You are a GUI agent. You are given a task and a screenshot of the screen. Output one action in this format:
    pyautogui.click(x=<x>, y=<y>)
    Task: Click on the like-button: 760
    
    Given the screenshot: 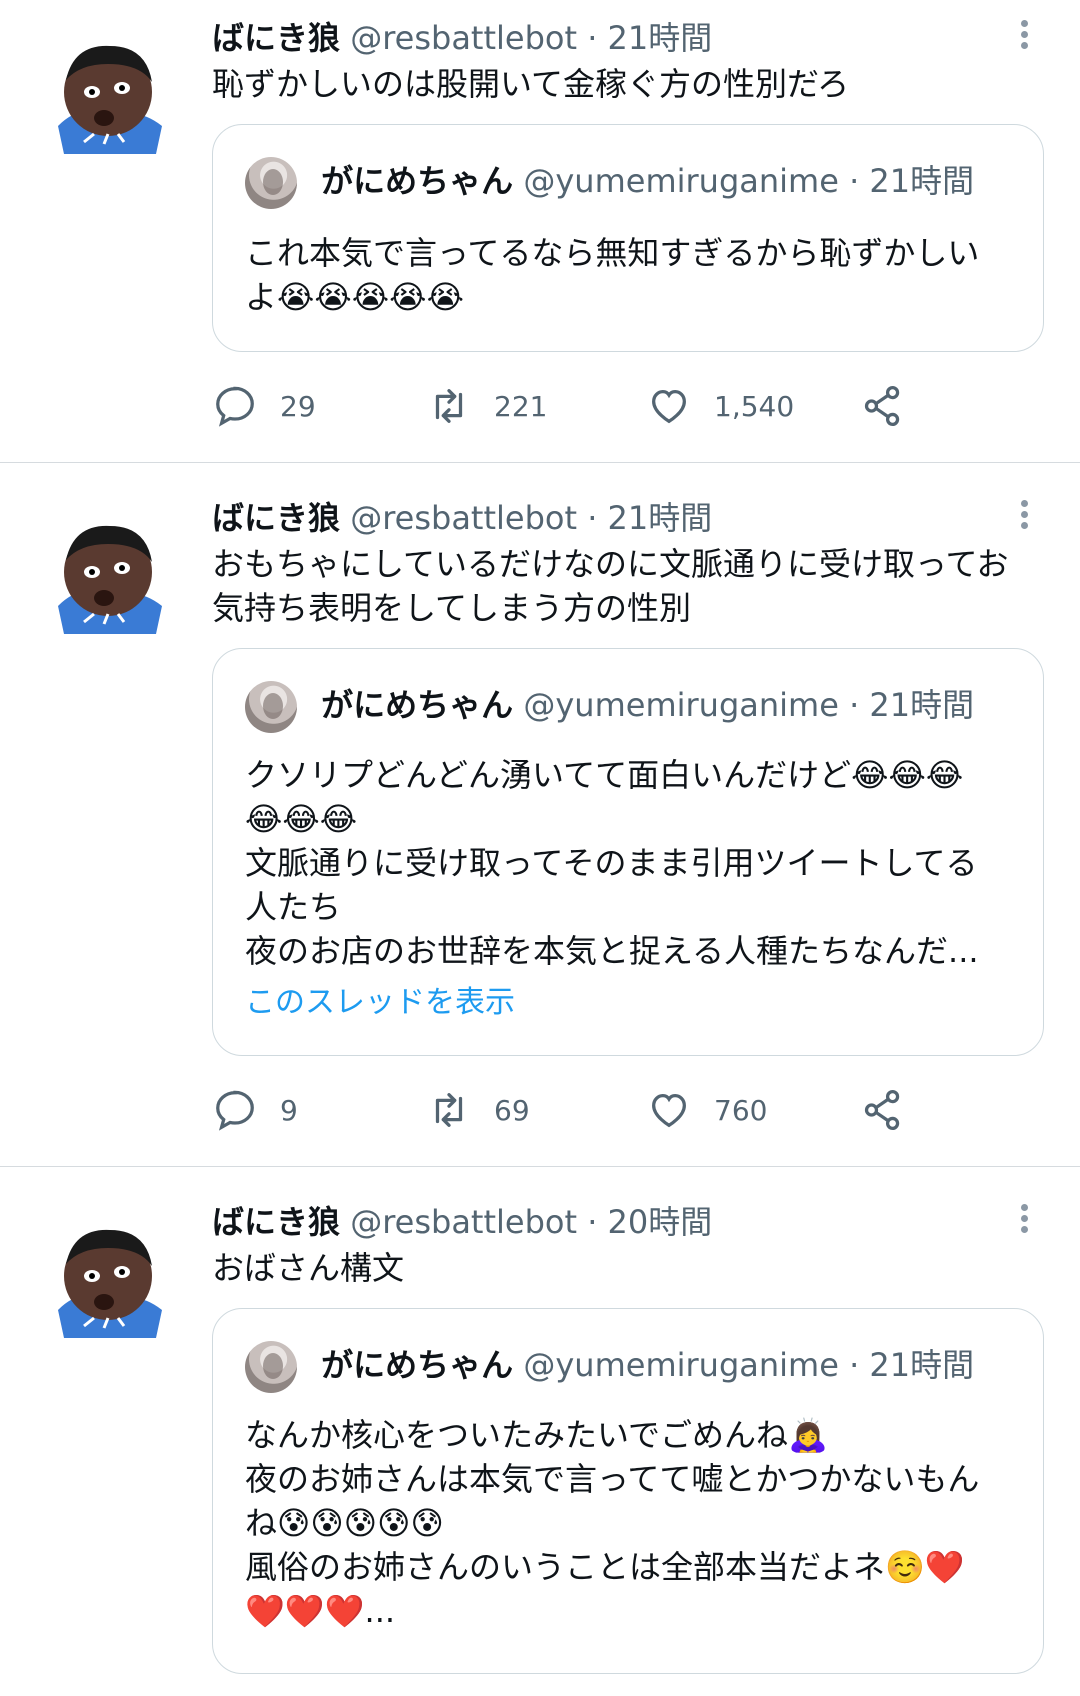 What is the action you would take?
    pyautogui.click(x=706, y=1110)
    